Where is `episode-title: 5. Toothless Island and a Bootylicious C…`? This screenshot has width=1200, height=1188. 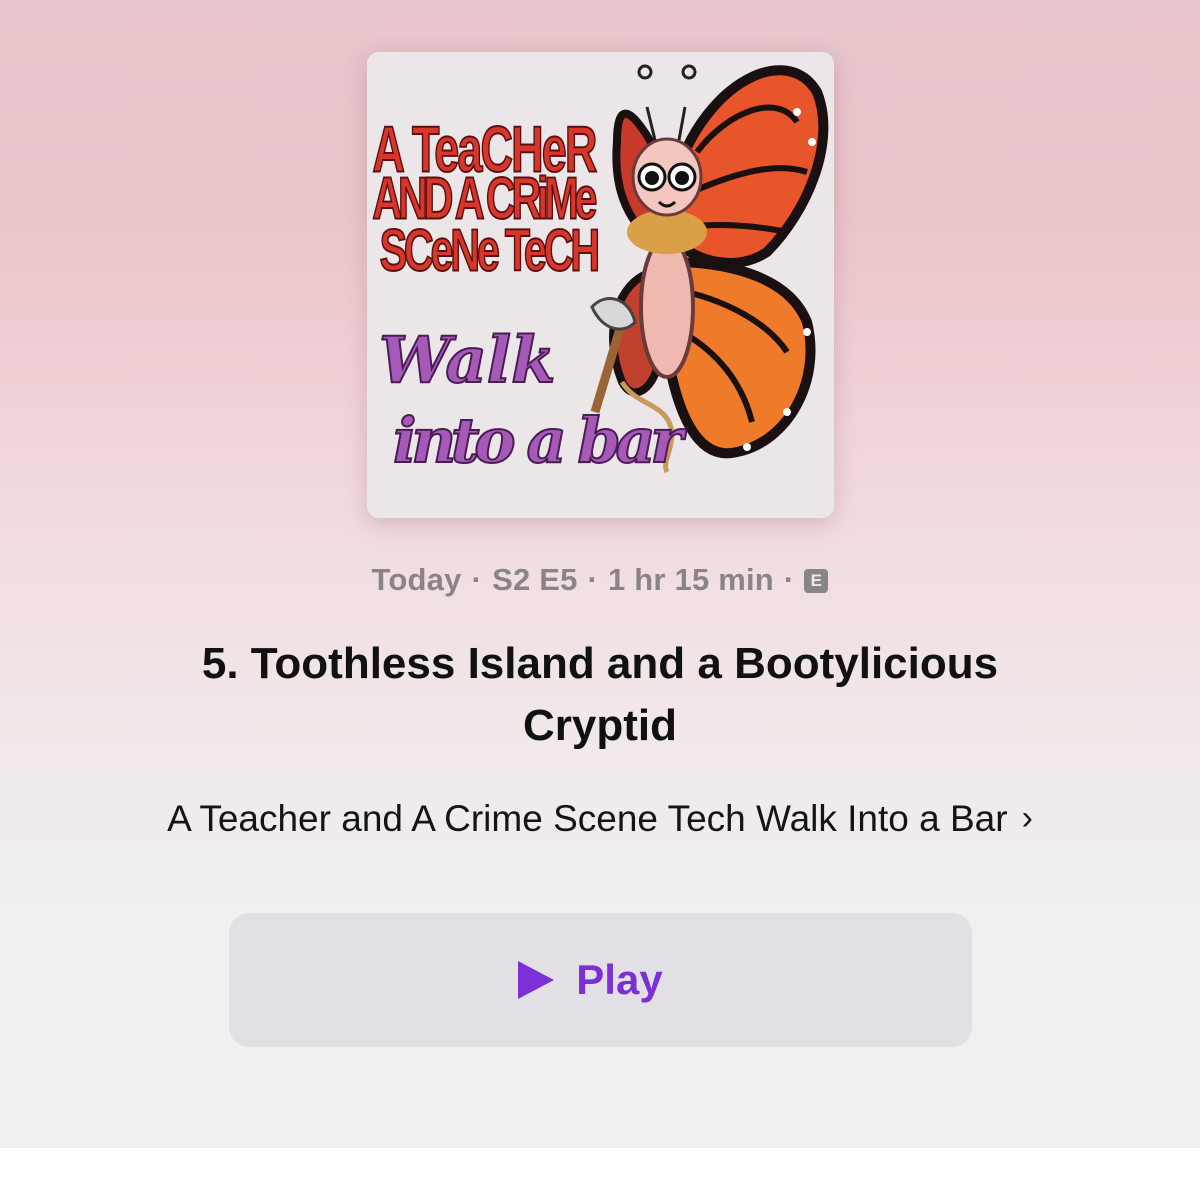 episode-title: 5. Toothless Island and a Bootylicious C… is located at coordinates (600, 694).